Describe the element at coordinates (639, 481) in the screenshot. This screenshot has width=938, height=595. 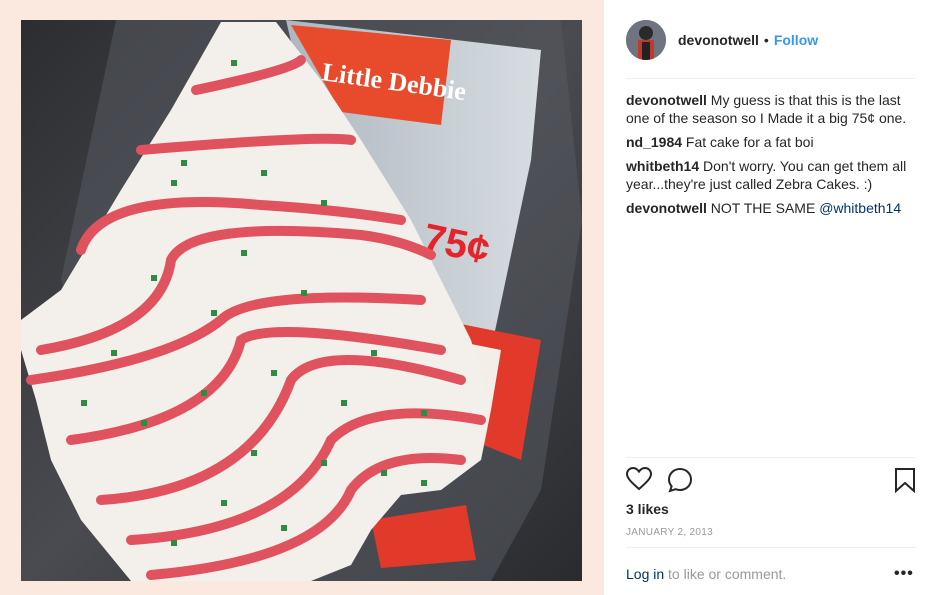
I see `heart-icon` at that location.